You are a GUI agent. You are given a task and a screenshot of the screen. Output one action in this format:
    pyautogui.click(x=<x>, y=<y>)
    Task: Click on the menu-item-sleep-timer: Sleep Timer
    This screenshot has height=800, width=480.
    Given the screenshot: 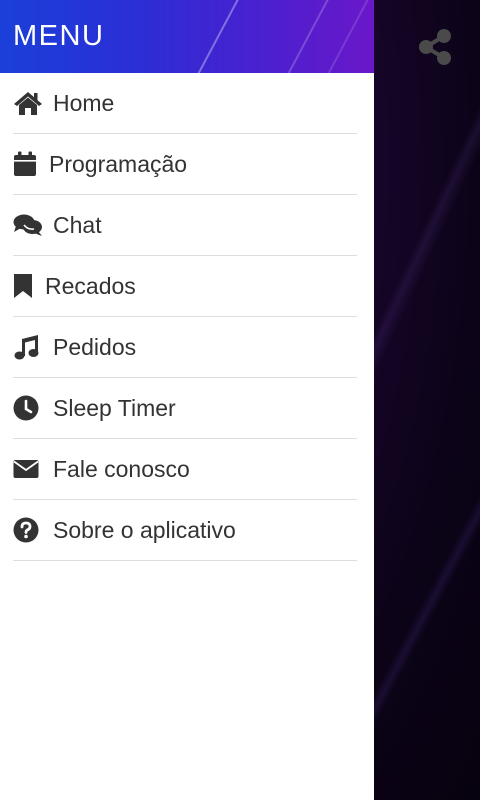 What is the action you would take?
    pyautogui.click(x=185, y=408)
    